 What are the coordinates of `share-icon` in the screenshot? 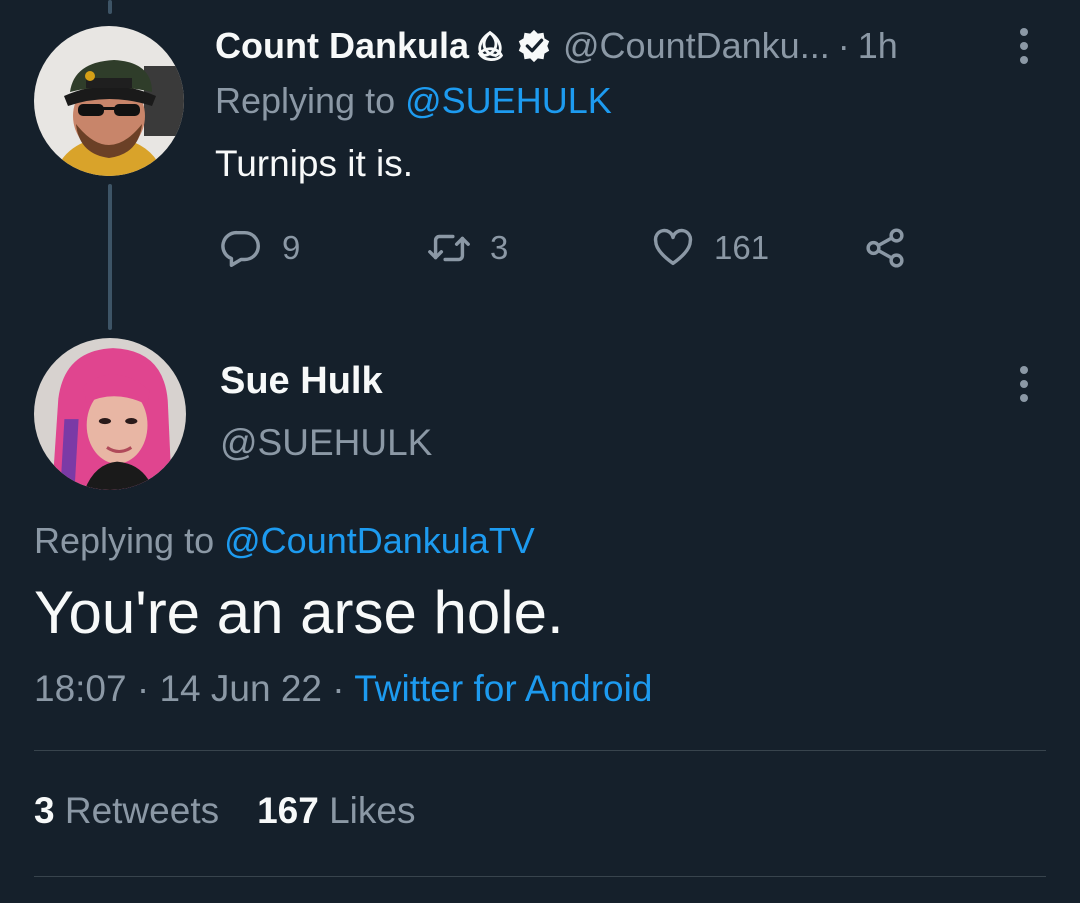 It's located at (885, 248).